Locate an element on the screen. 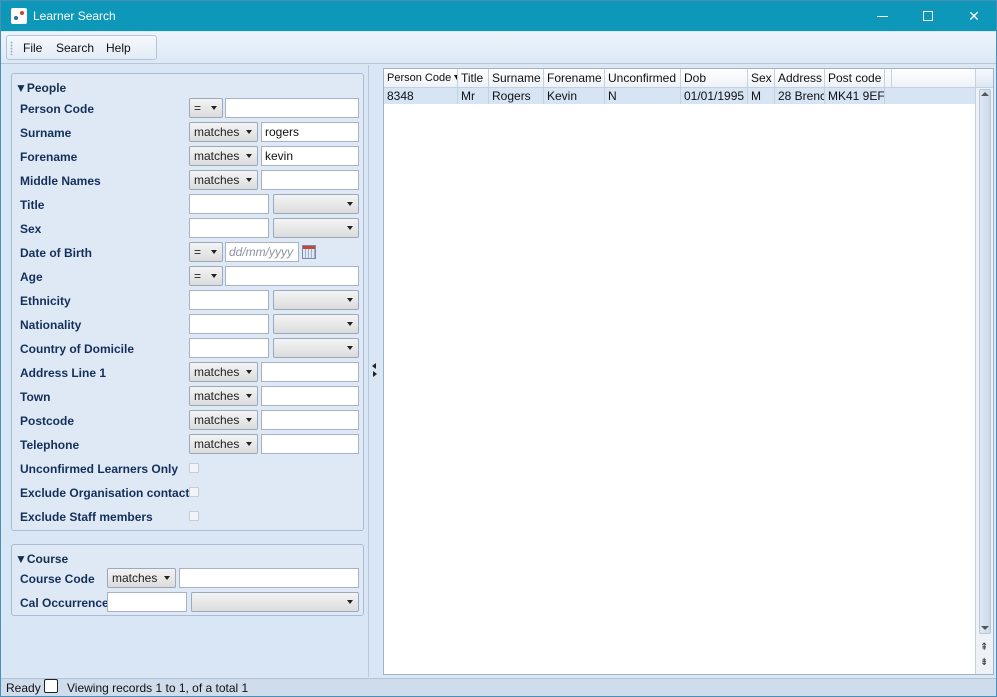  course-code-operator: matches is located at coordinates (141, 578).